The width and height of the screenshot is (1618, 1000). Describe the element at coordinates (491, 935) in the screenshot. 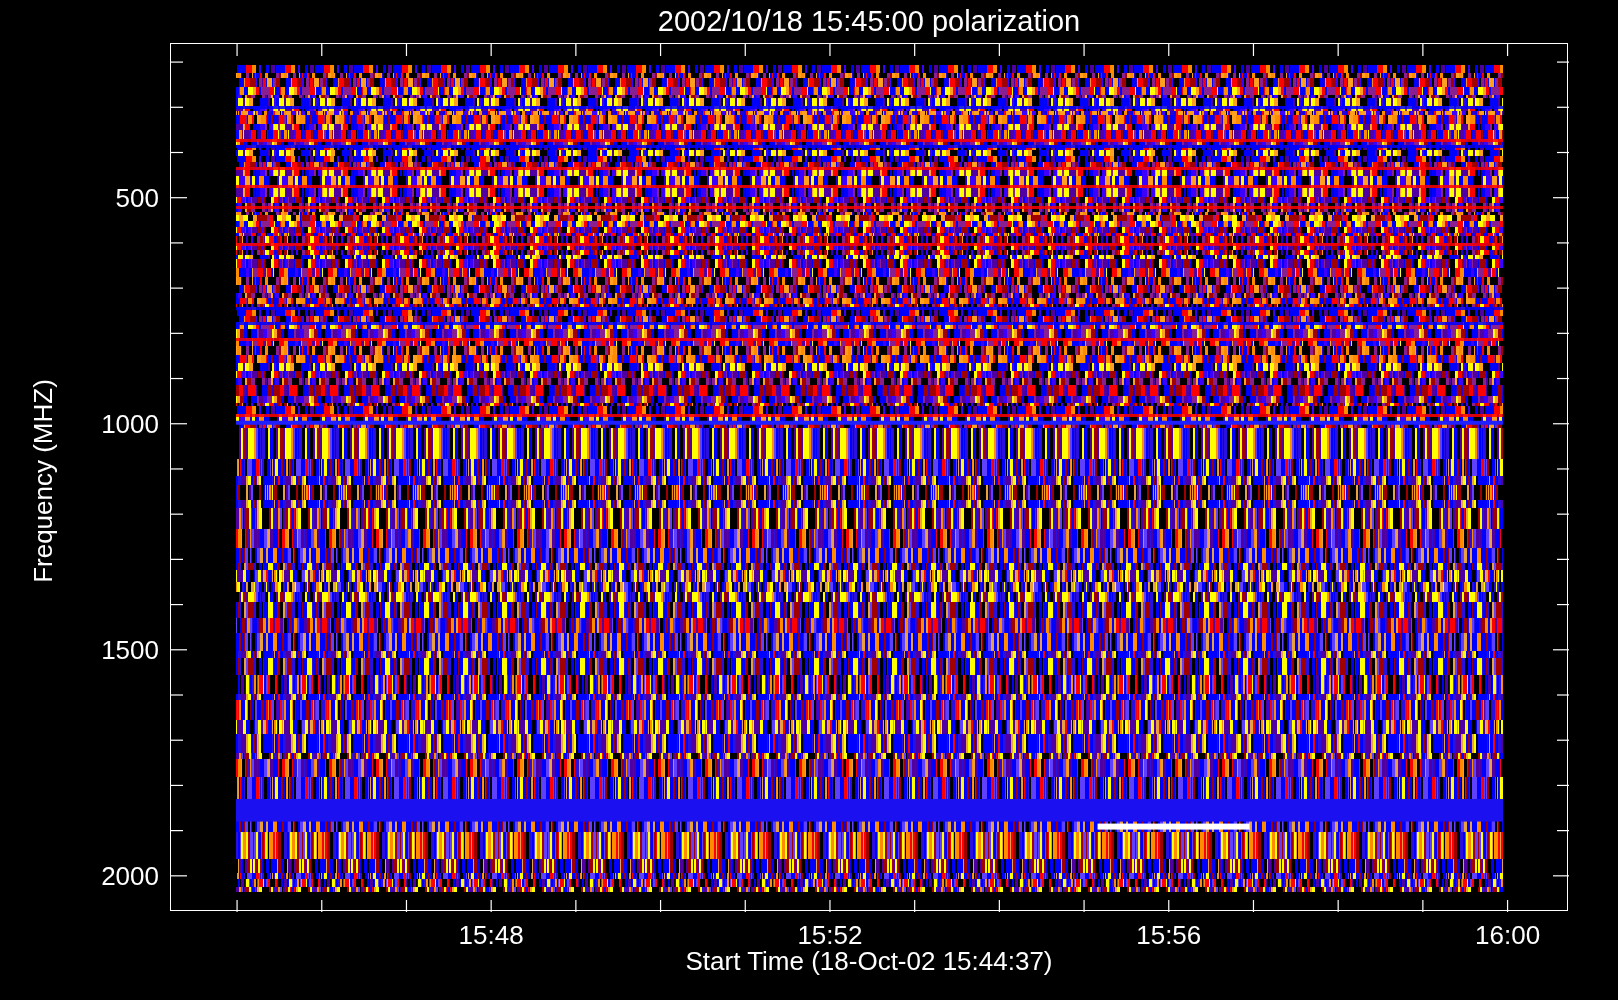

I see `x-tick-label: 15:48` at that location.